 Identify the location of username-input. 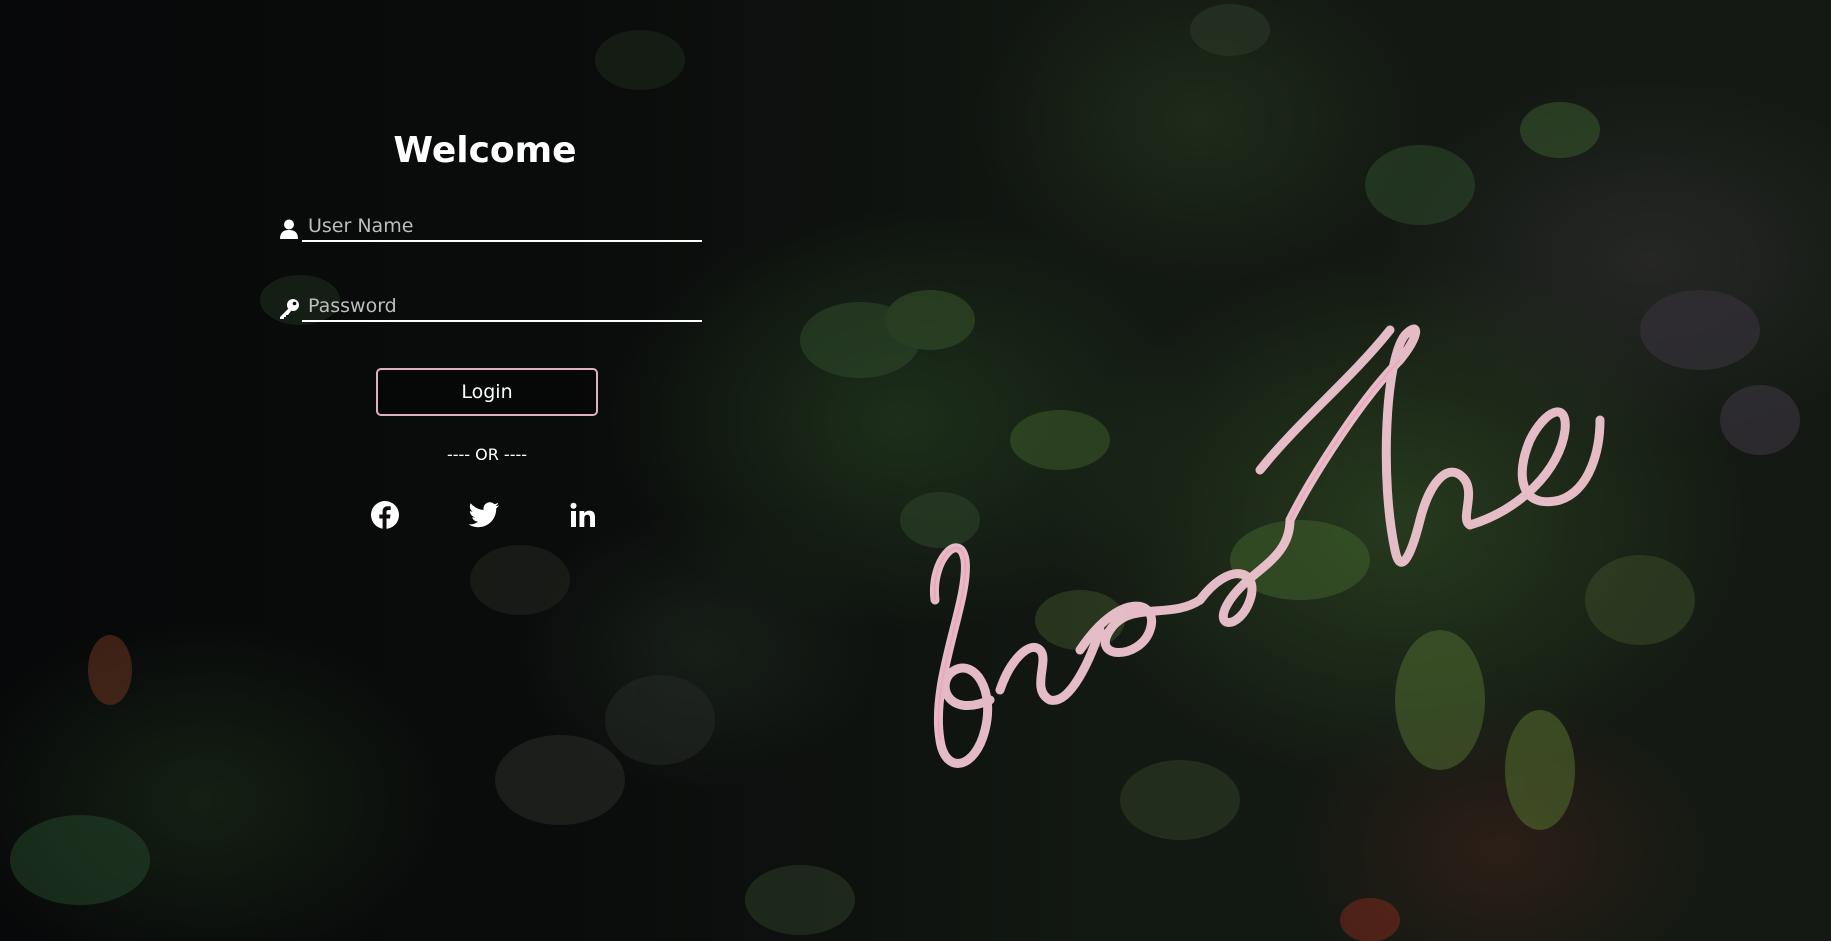
(502, 227).